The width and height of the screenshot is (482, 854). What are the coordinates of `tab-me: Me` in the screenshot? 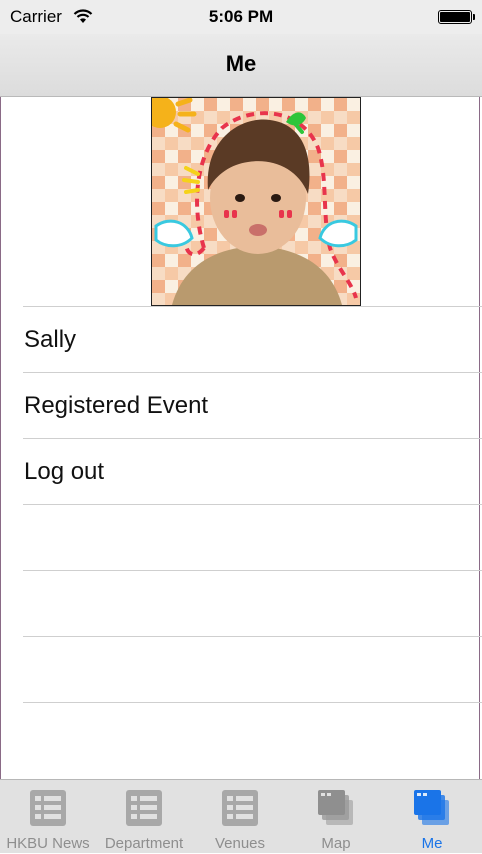 It's located at (432, 817).